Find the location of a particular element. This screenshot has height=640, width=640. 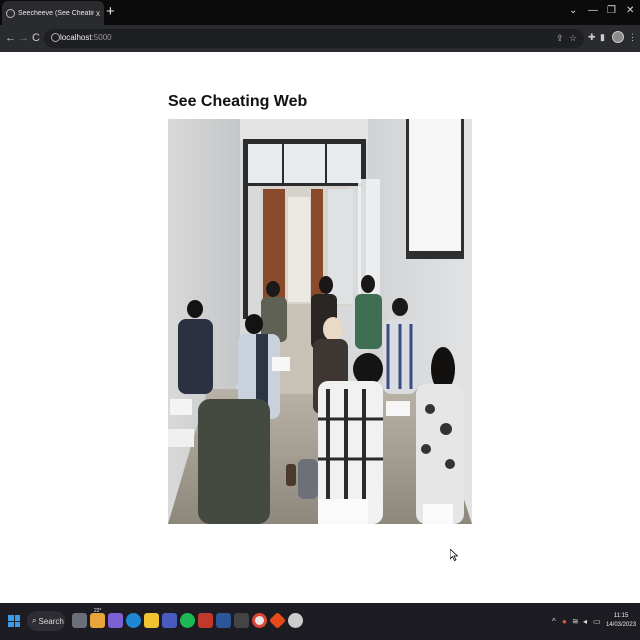

browser-toolbar: ← → C localhost:5000 ⇪ ☆ ✚ ▮ ⋮ is located at coordinates (320, 38).